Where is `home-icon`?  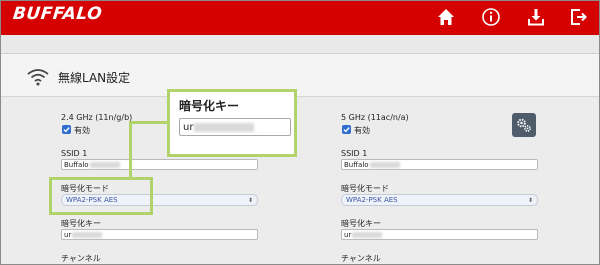 home-icon is located at coordinates (446, 17).